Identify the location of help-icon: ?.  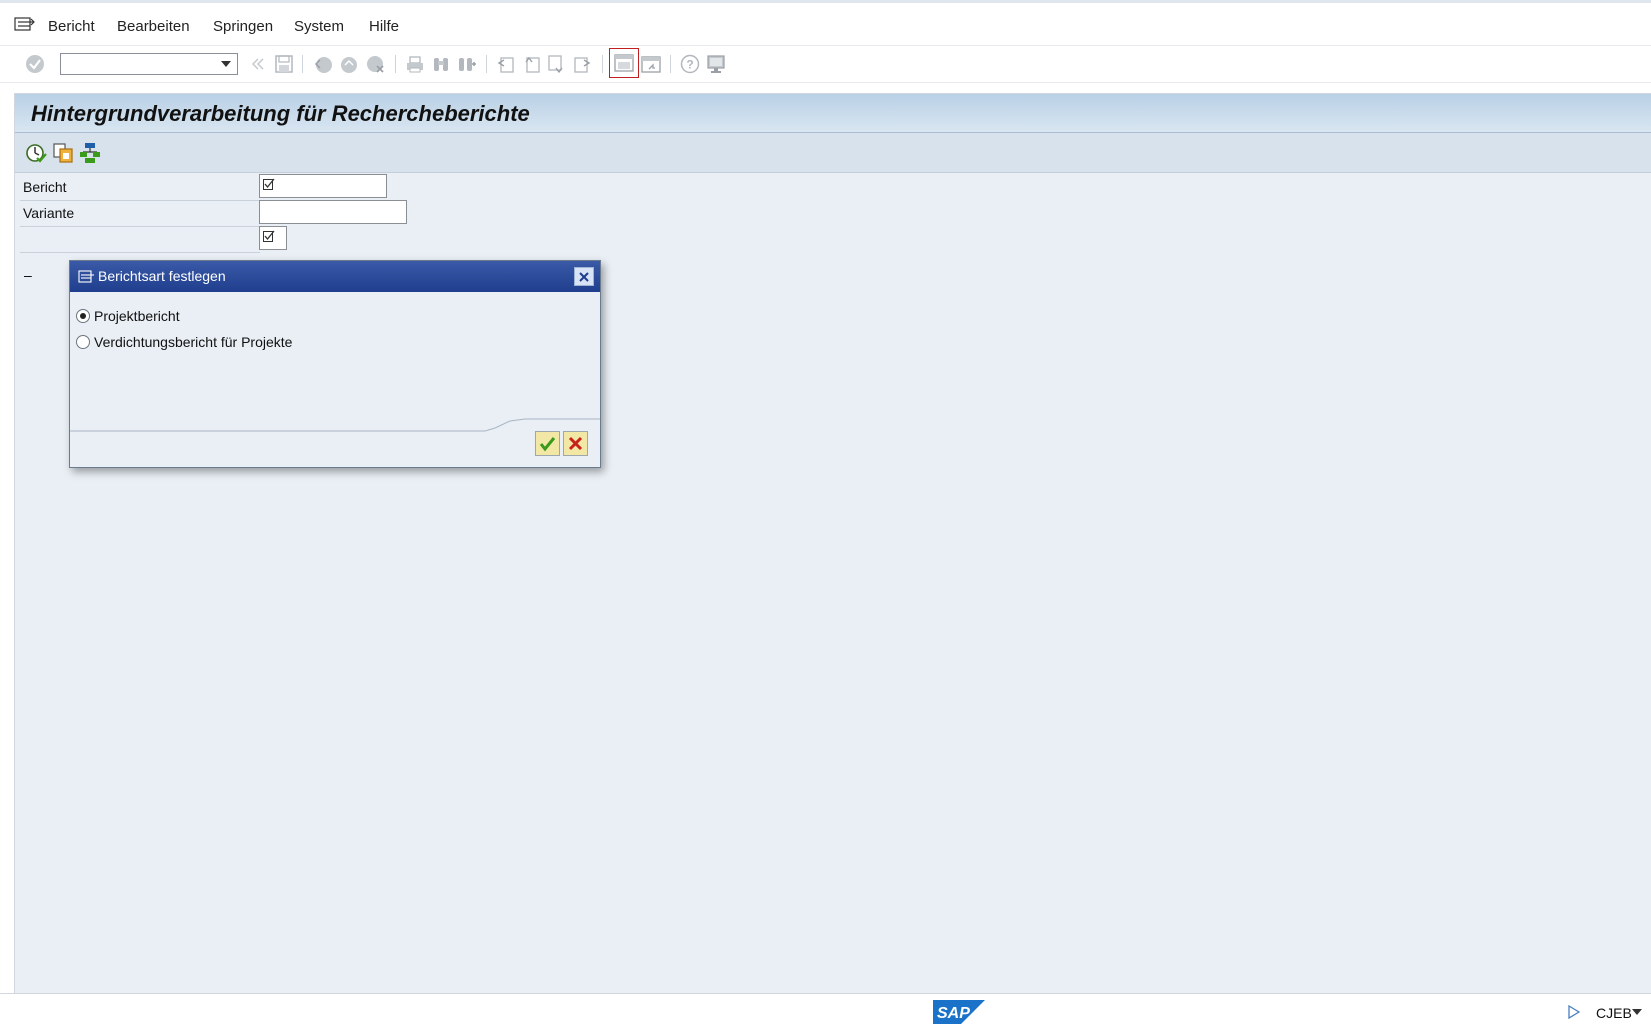
(690, 64).